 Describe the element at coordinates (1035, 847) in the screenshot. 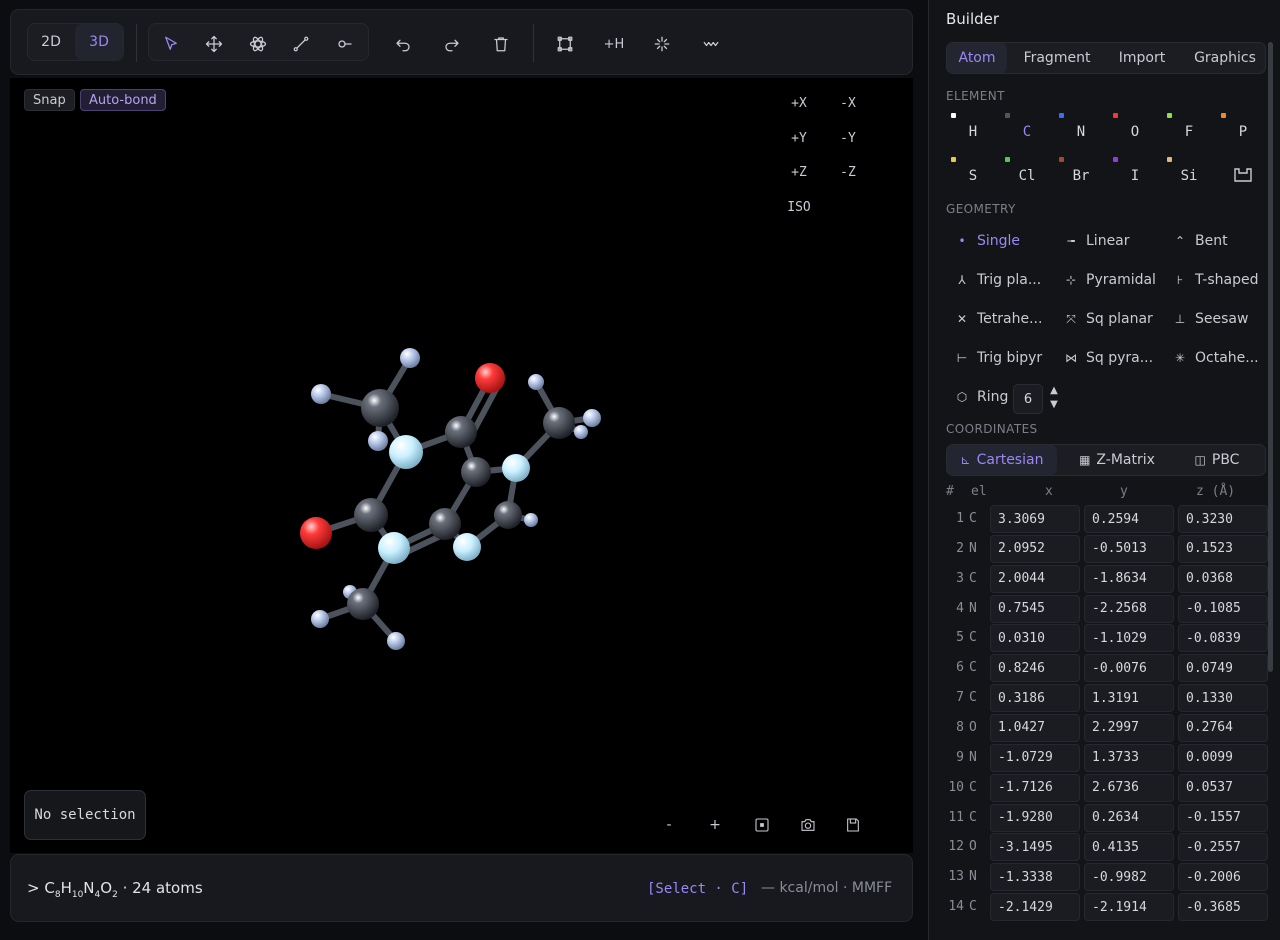

I see `coord-x-input: -3.1495` at that location.